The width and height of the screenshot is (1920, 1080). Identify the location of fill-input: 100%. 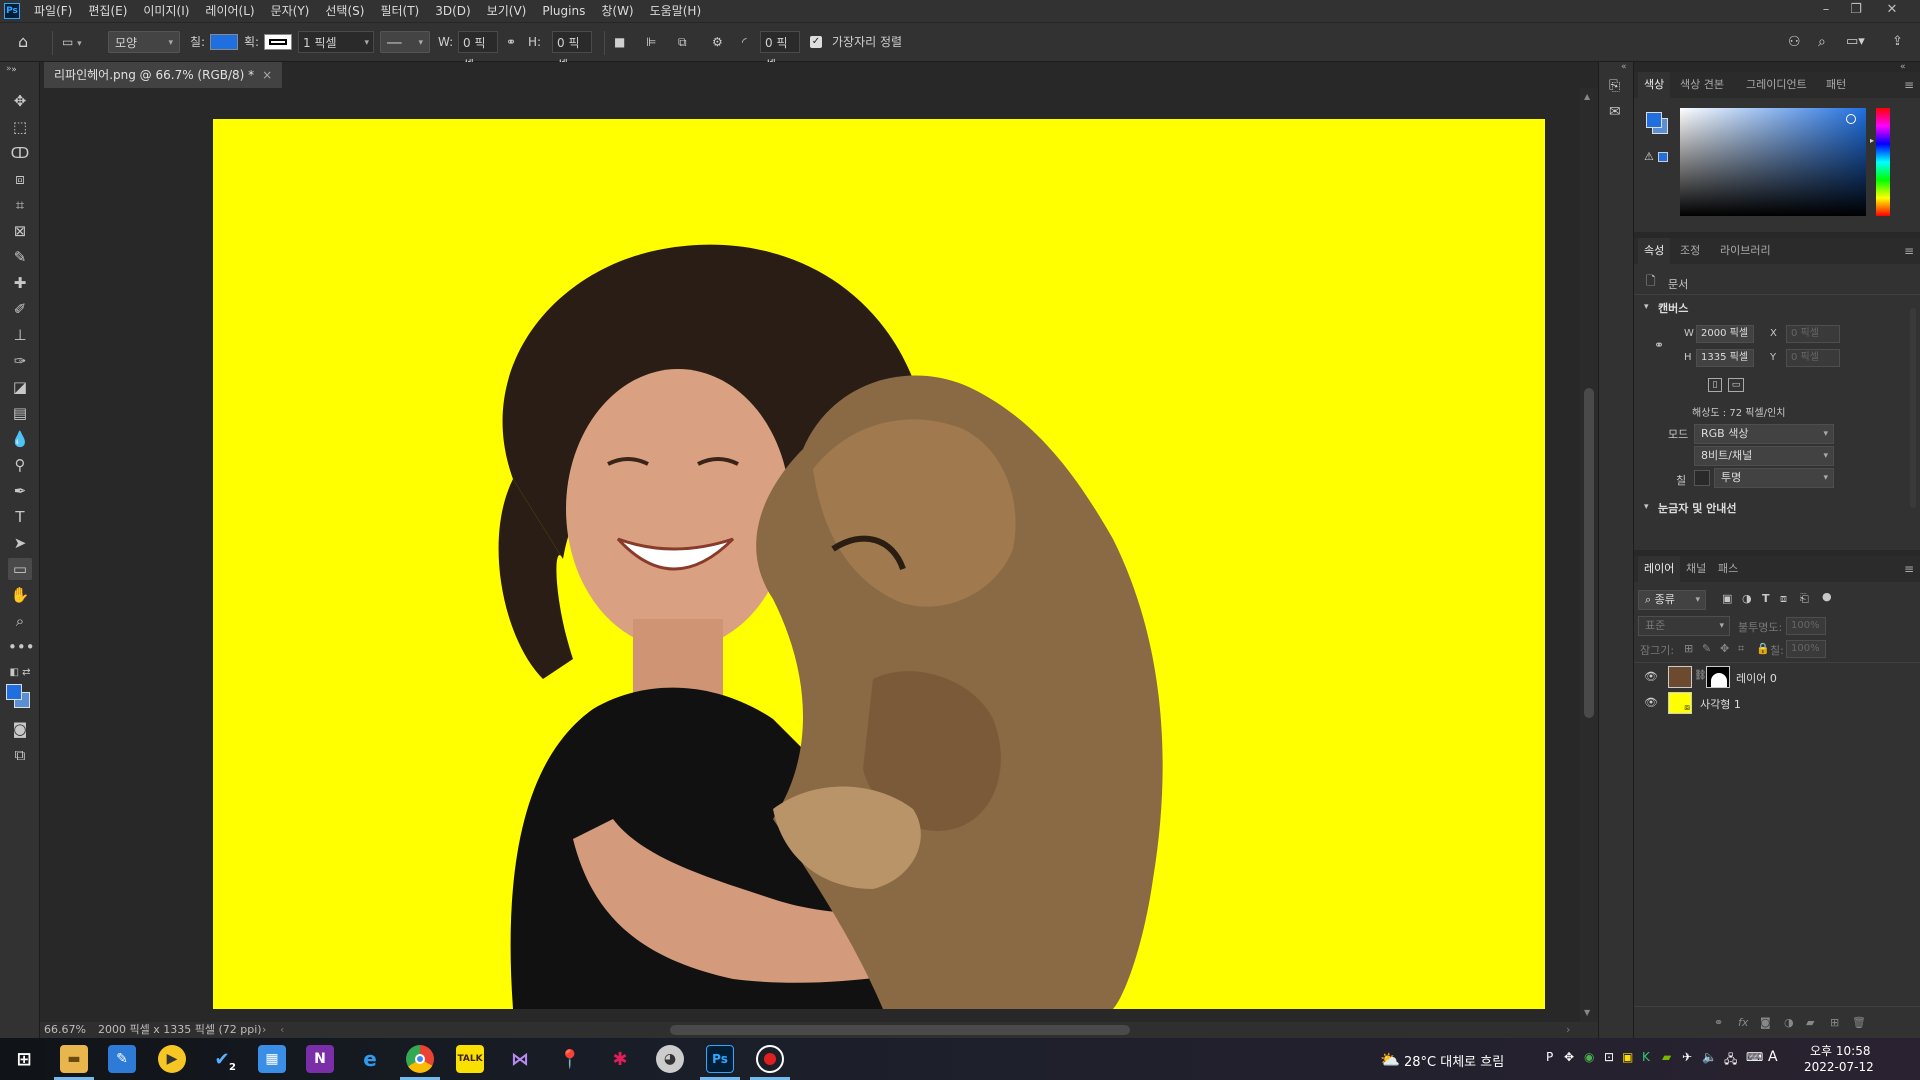
(1806, 649).